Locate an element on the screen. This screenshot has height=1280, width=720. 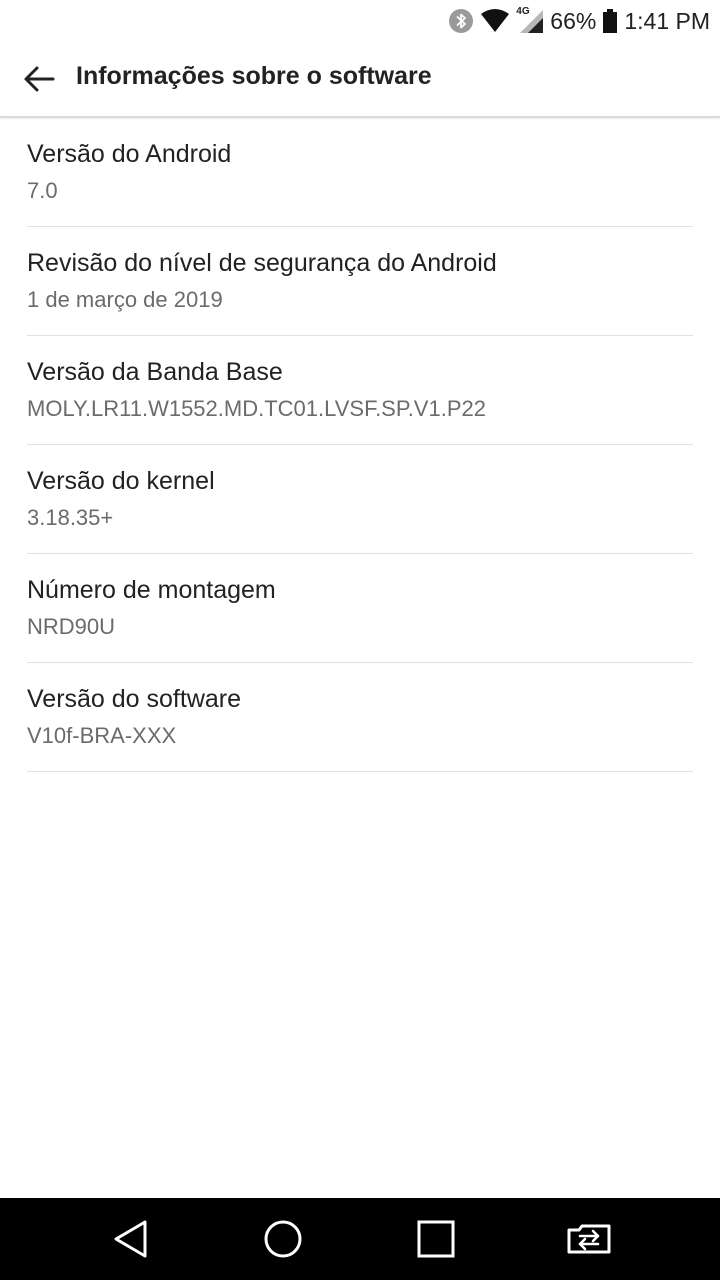
back-arrow-icon is located at coordinates (39, 79).